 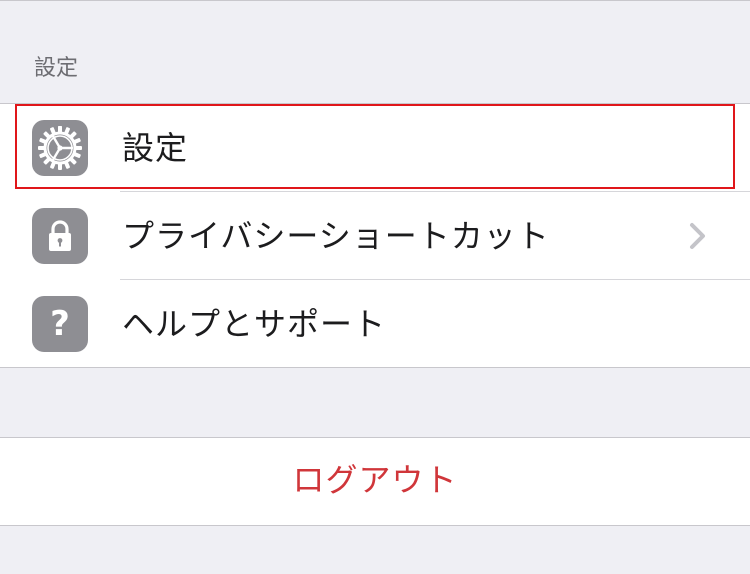 I want to click on chevron-right-icon, so click(x=697, y=236).